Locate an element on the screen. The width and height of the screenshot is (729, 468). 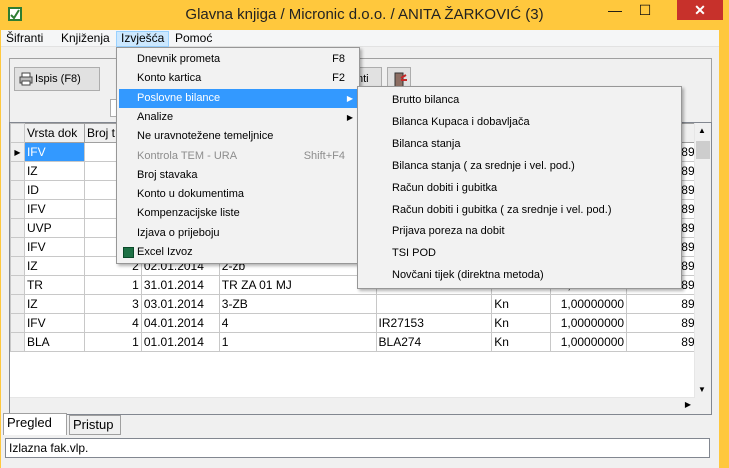
menu-item-label: Dnevnik prometa is located at coordinates (179, 59).